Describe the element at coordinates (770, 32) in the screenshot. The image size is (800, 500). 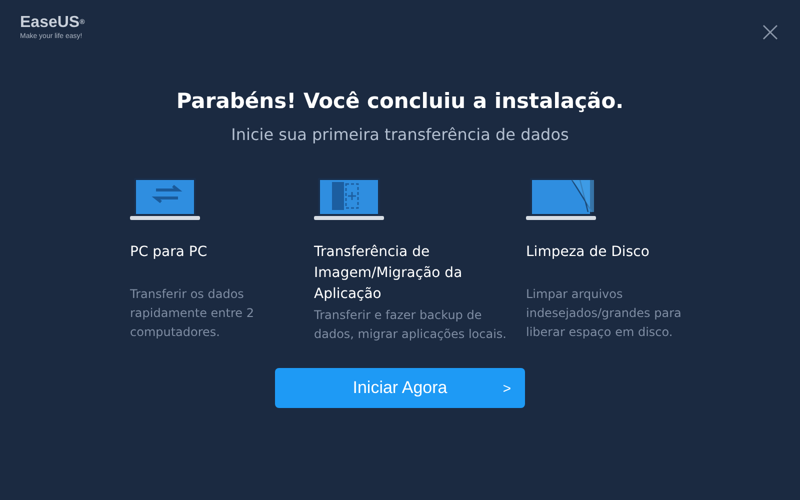
I see `close-button: ×` at that location.